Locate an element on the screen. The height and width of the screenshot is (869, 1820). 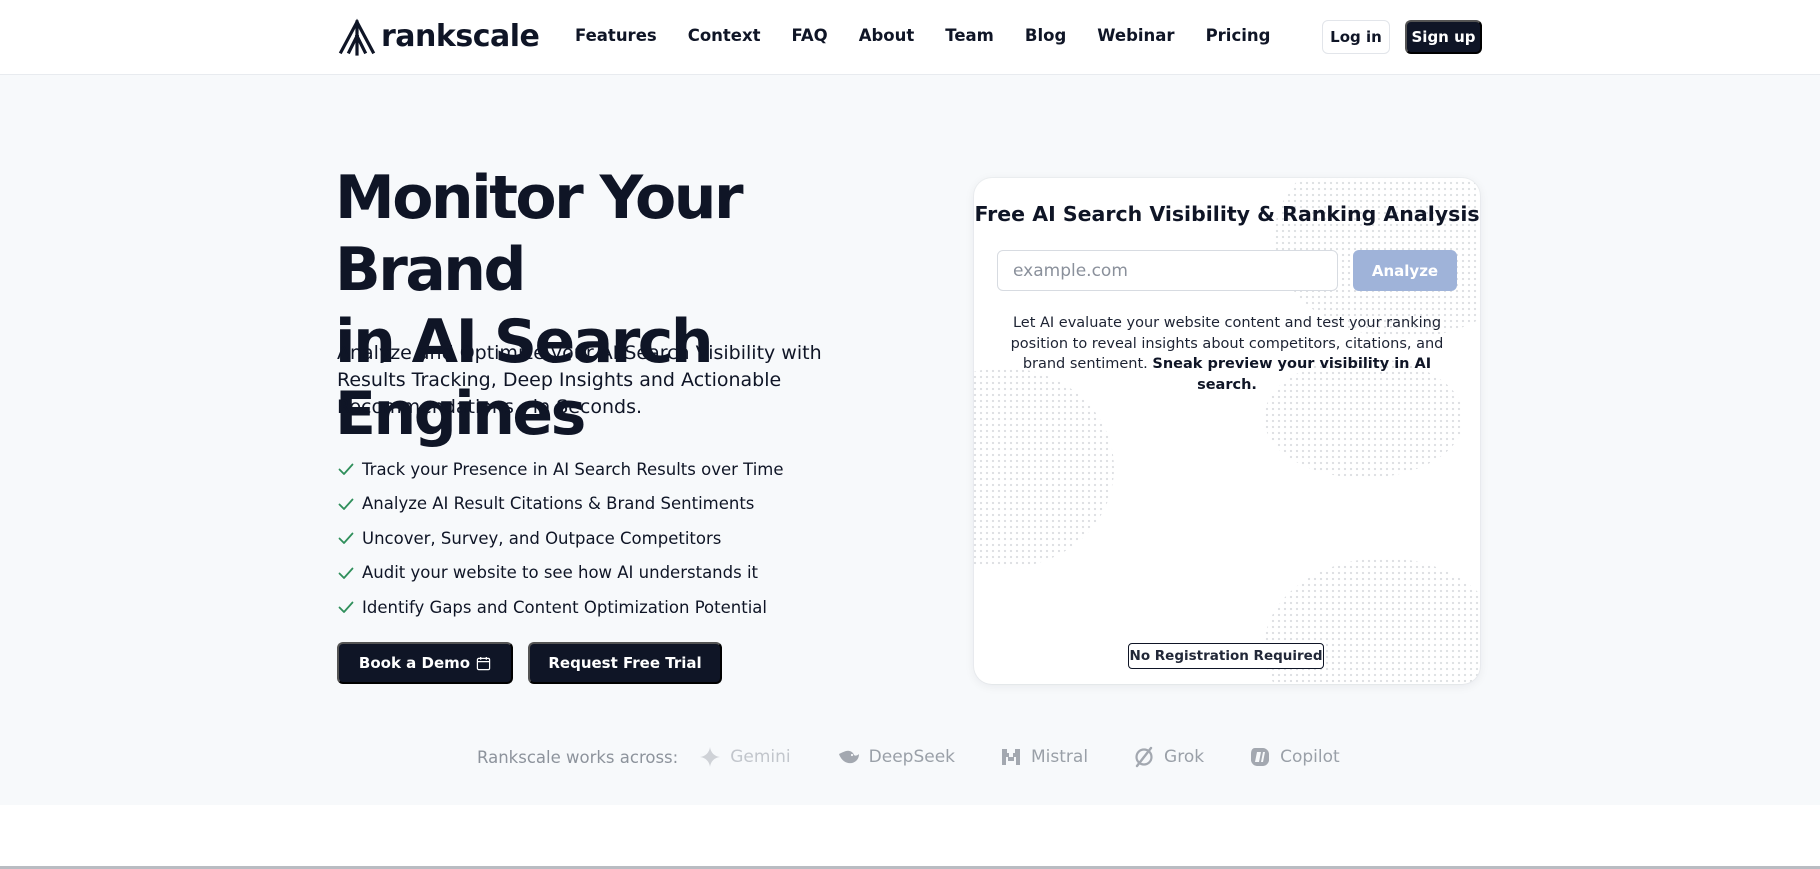
nav-link-context: Context is located at coordinates (724, 35).